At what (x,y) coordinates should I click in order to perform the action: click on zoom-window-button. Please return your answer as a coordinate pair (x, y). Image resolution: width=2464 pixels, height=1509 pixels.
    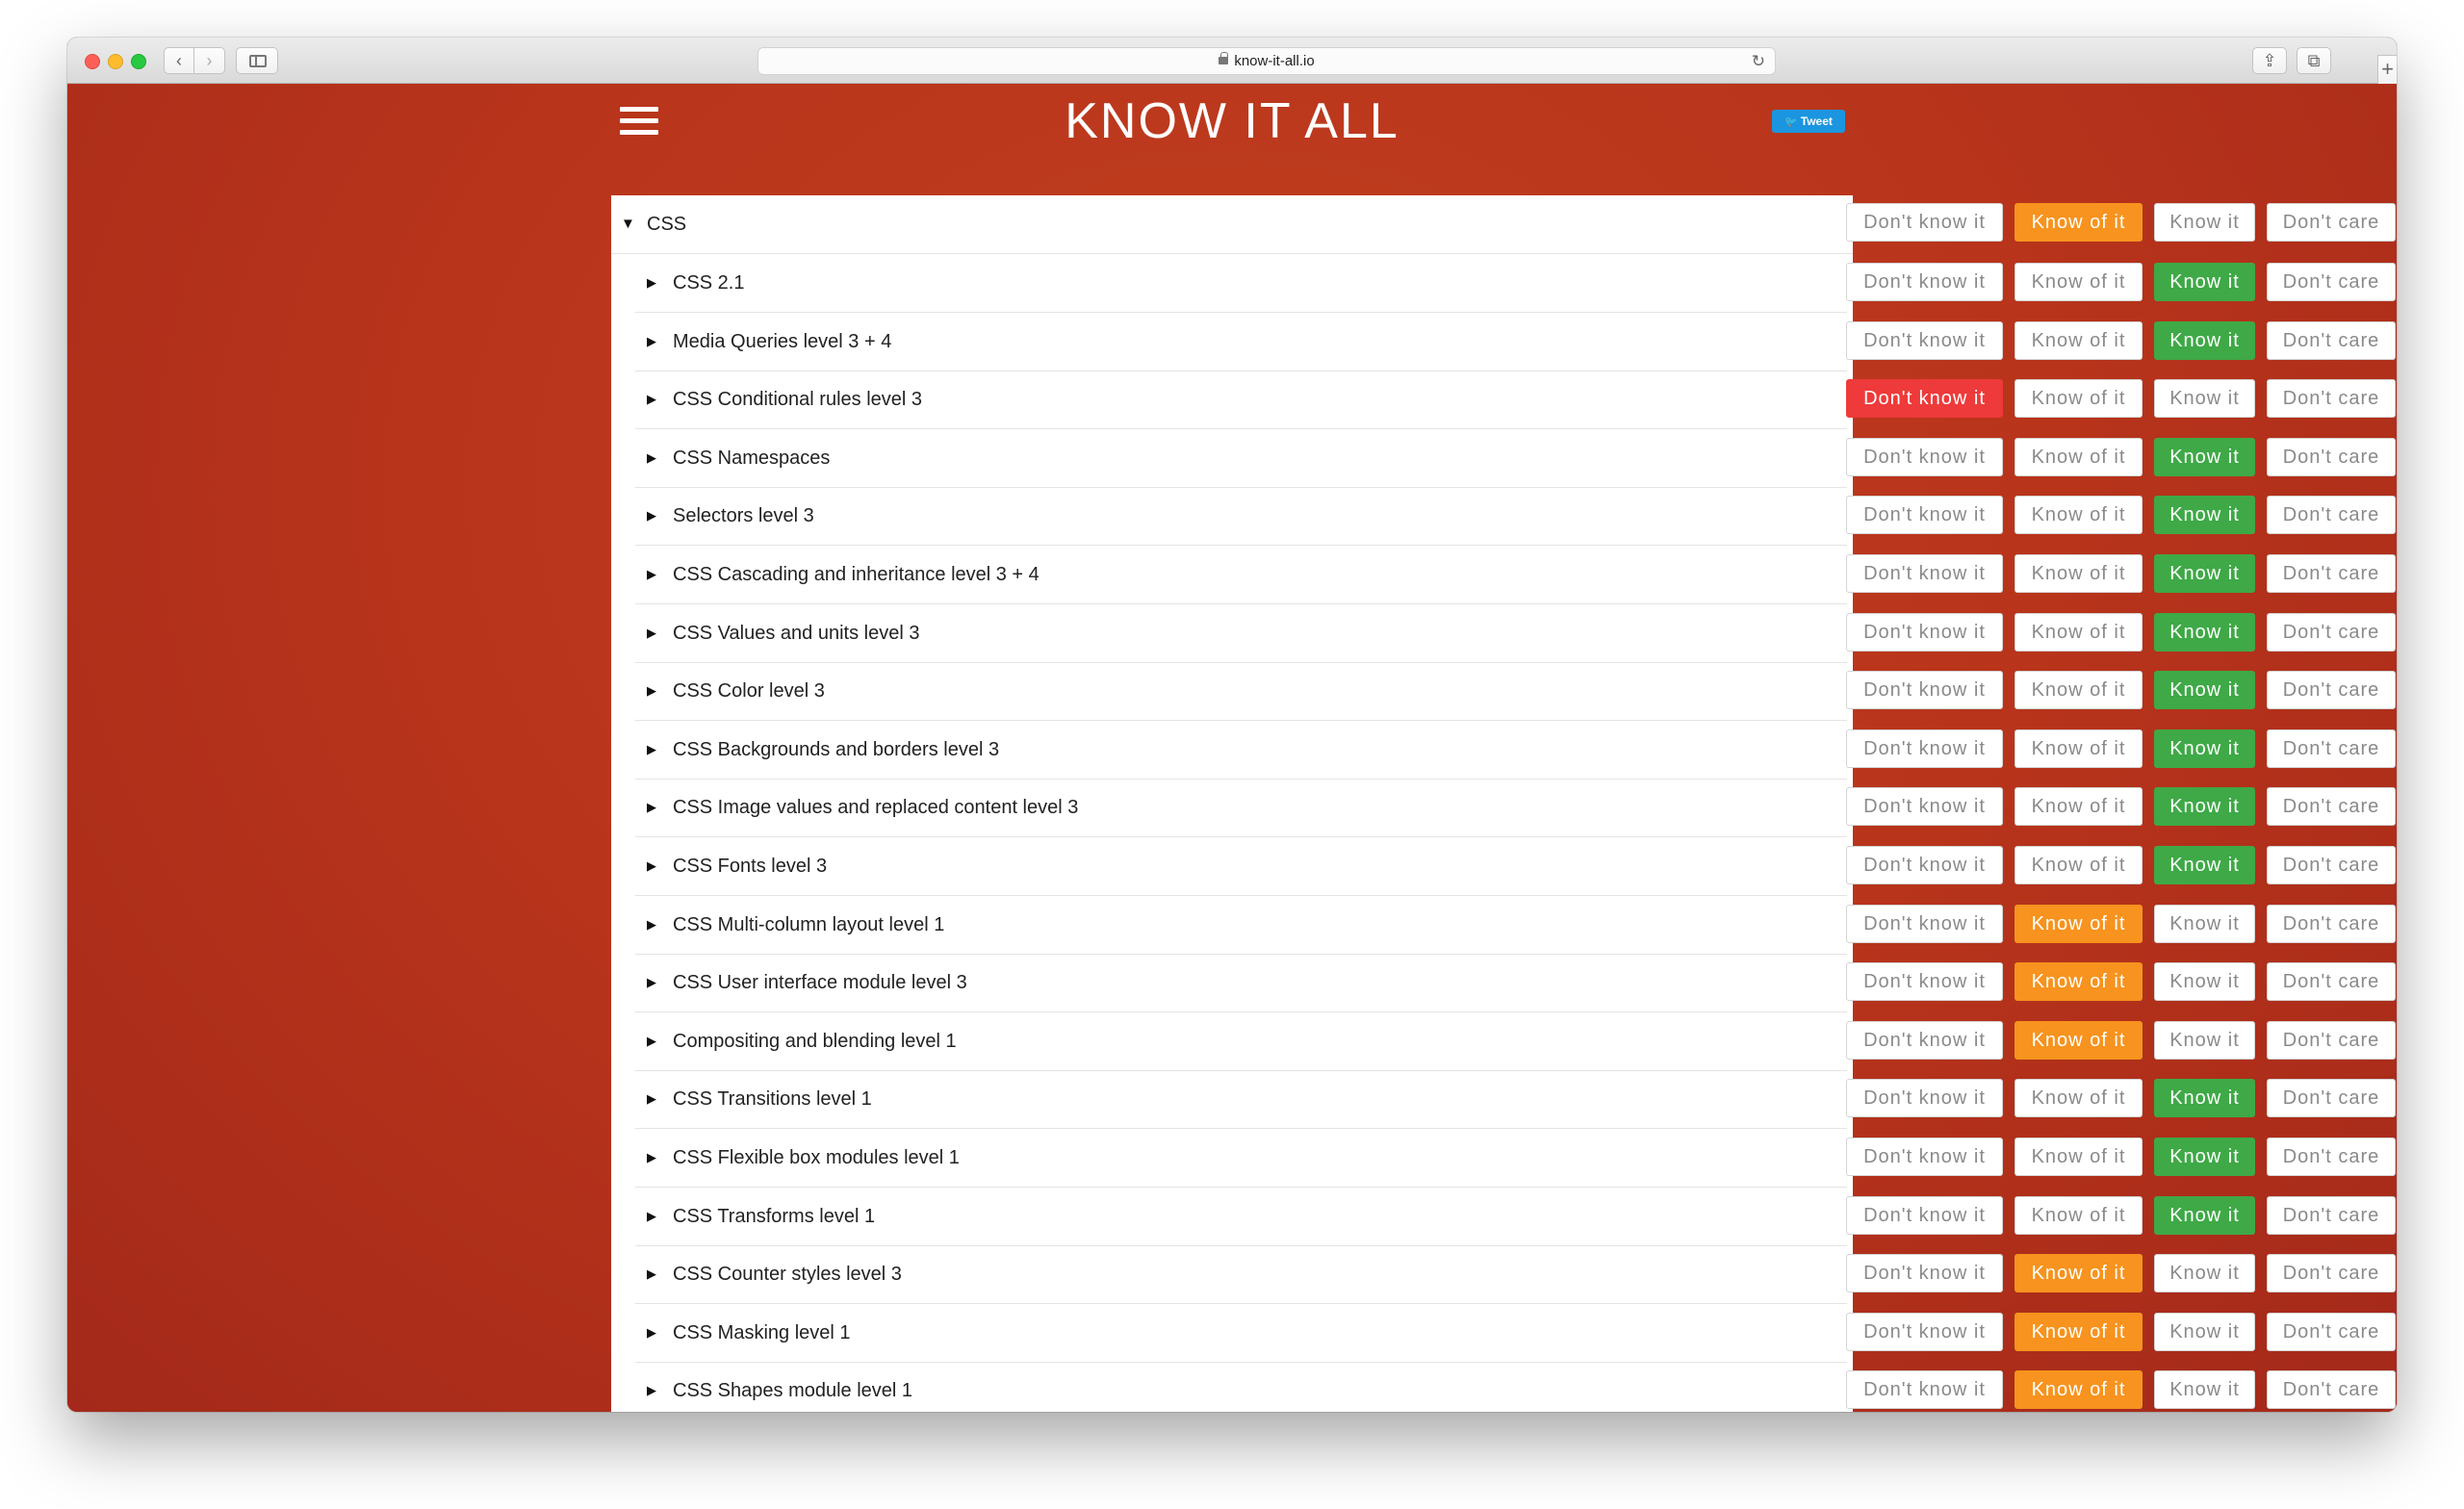
    Looking at the image, I should click on (138, 61).